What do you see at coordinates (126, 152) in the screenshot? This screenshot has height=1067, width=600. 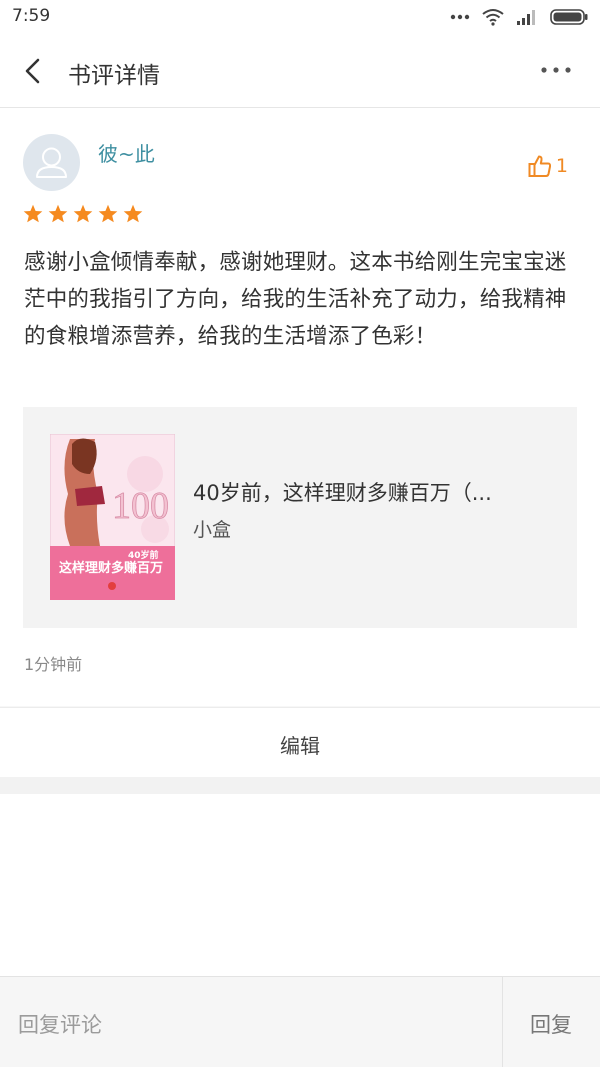 I see `reviewer-username: 彼~此` at bounding box center [126, 152].